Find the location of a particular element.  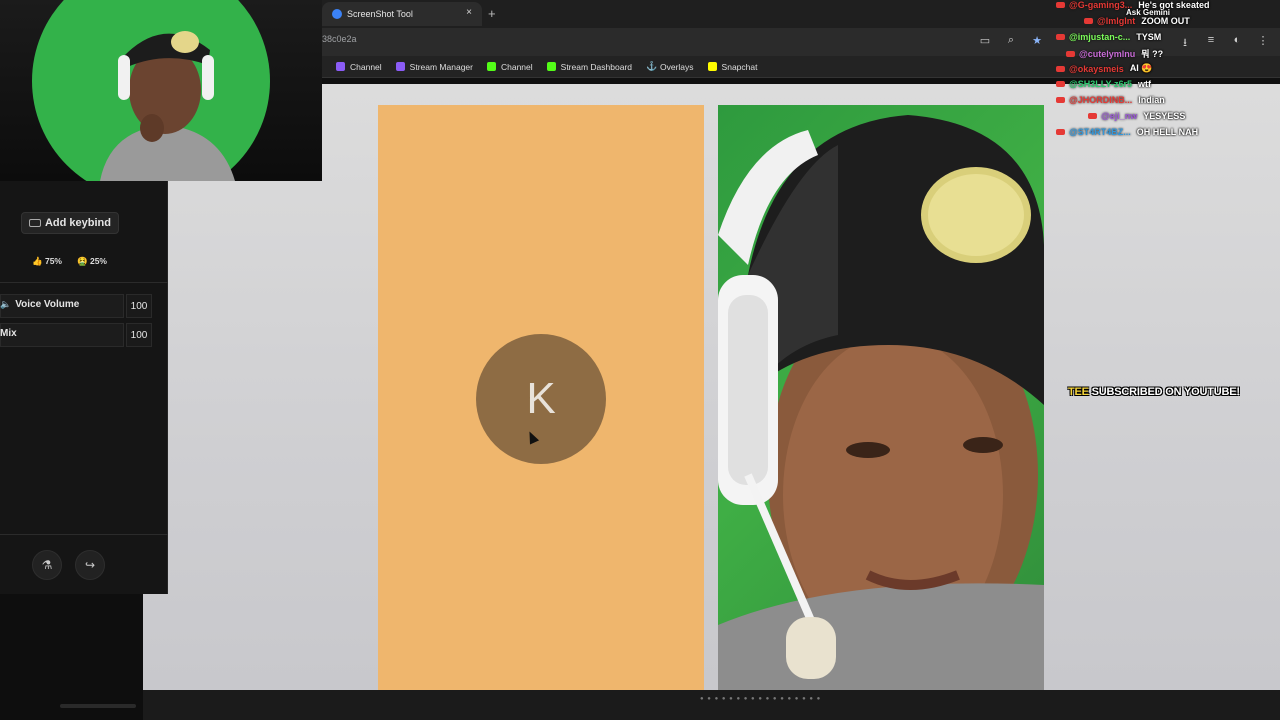

bookmark-twitch-channel: Channel is located at coordinates (359, 67).